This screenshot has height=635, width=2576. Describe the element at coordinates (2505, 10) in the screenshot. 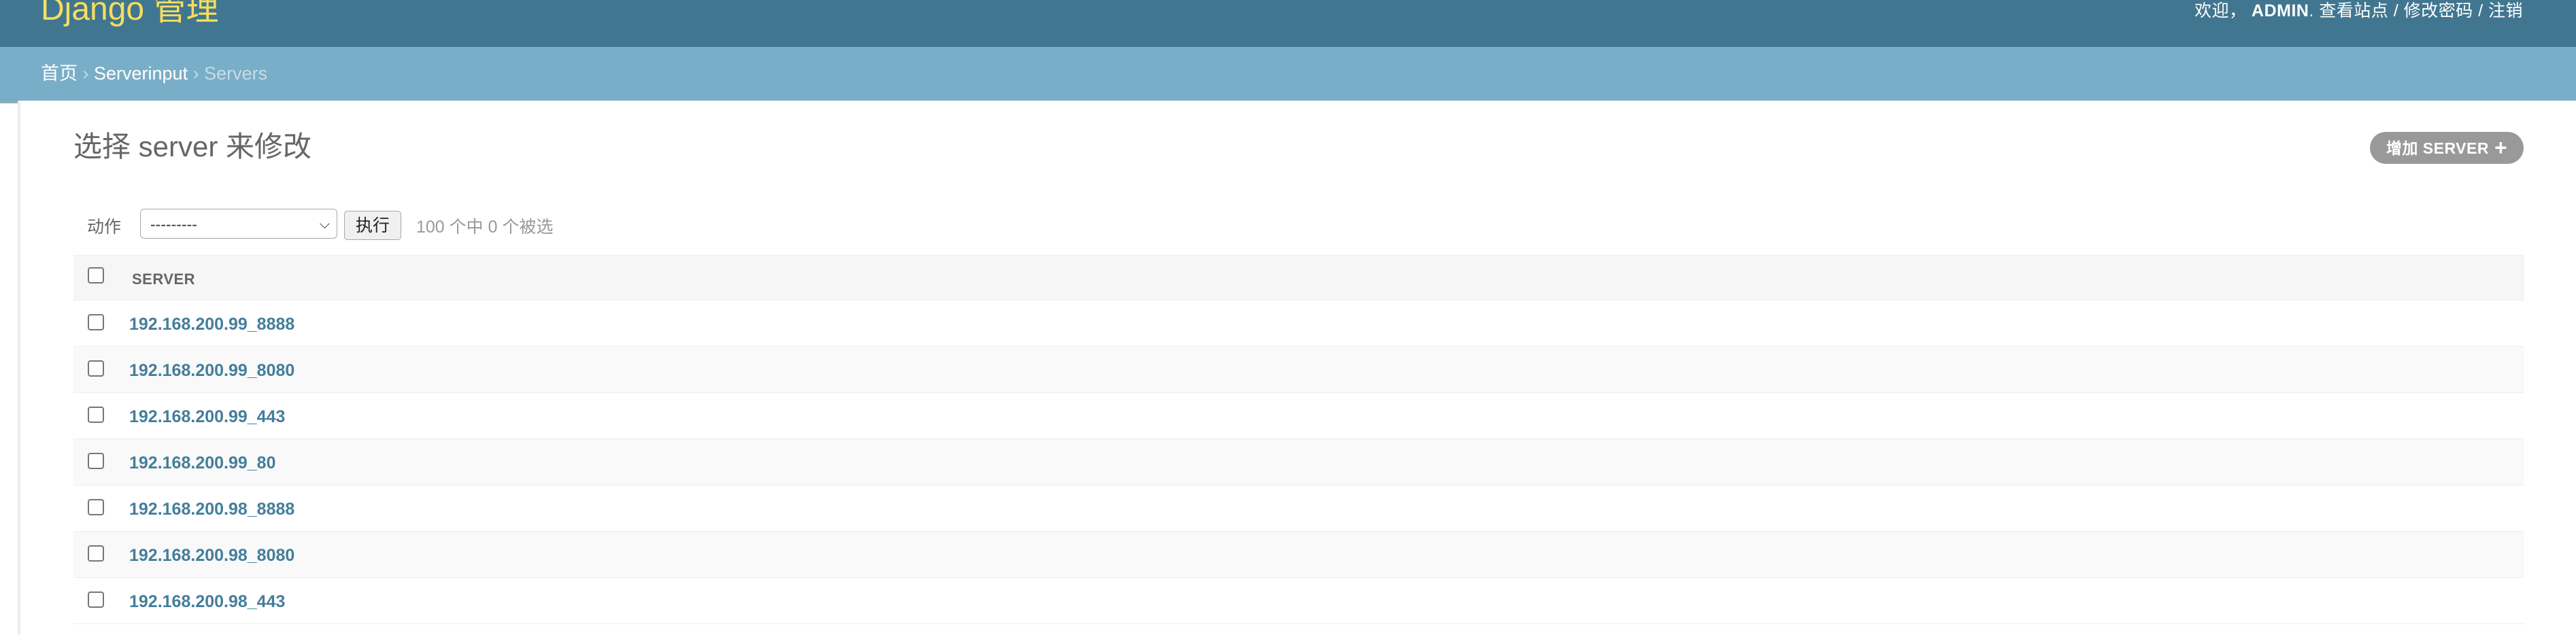

I see `logout-link: 注销` at that location.